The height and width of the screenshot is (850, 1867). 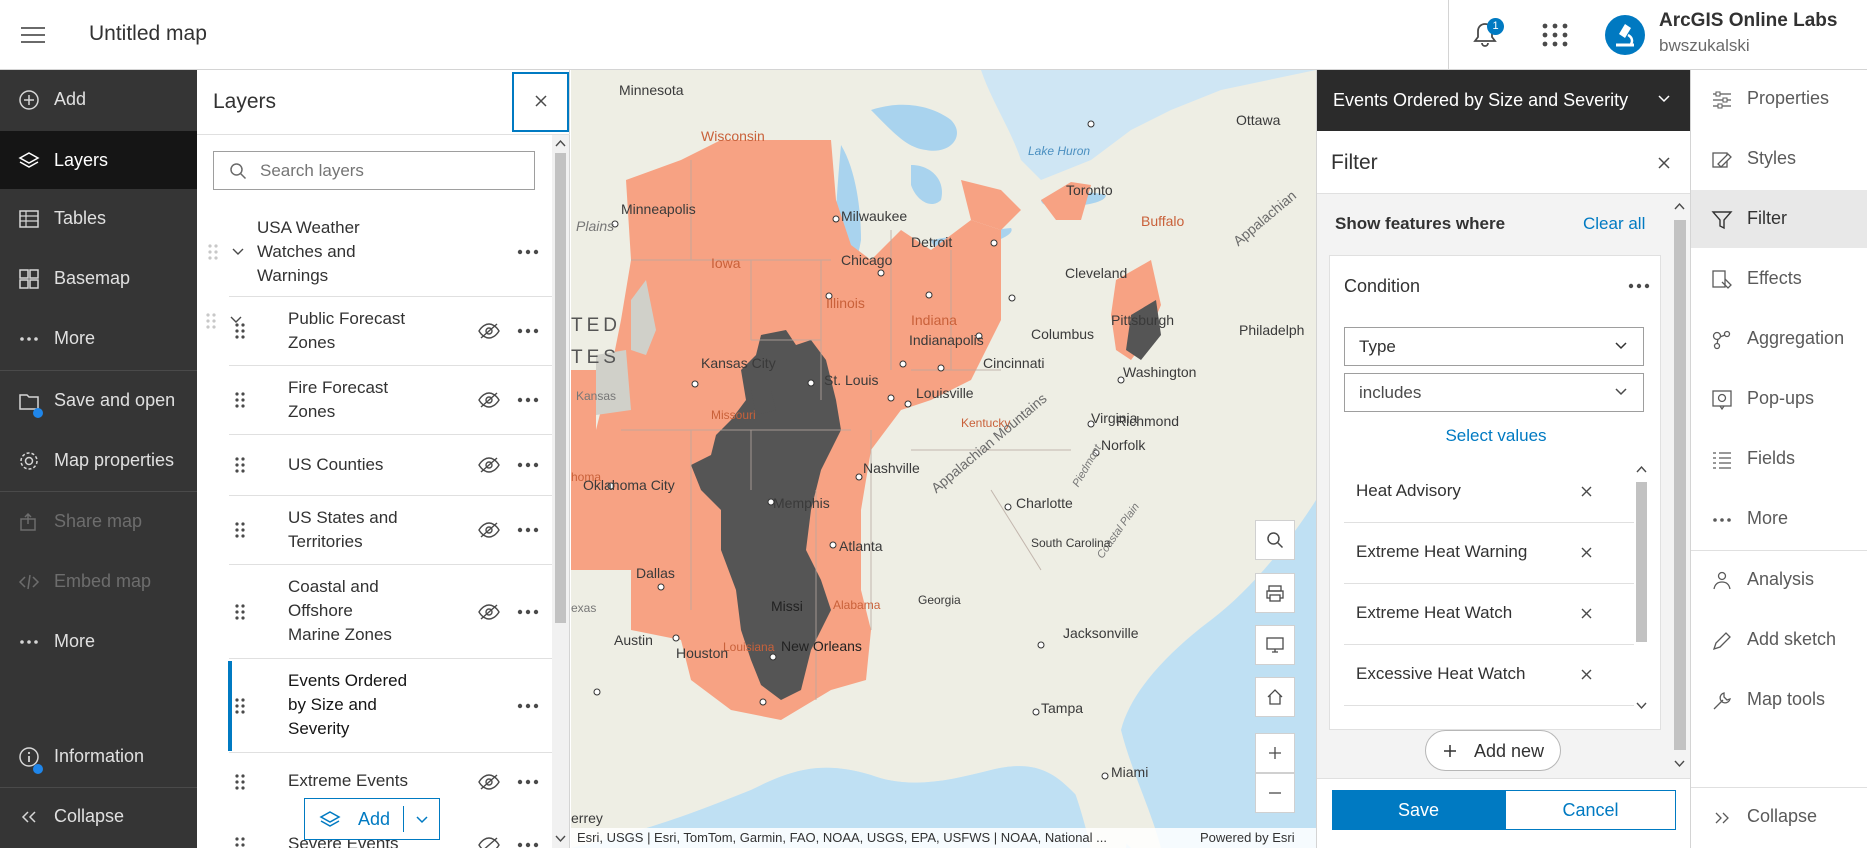 What do you see at coordinates (340, 610) in the screenshot?
I see `layer-name: Coastal and Offshore Marine Zones` at bounding box center [340, 610].